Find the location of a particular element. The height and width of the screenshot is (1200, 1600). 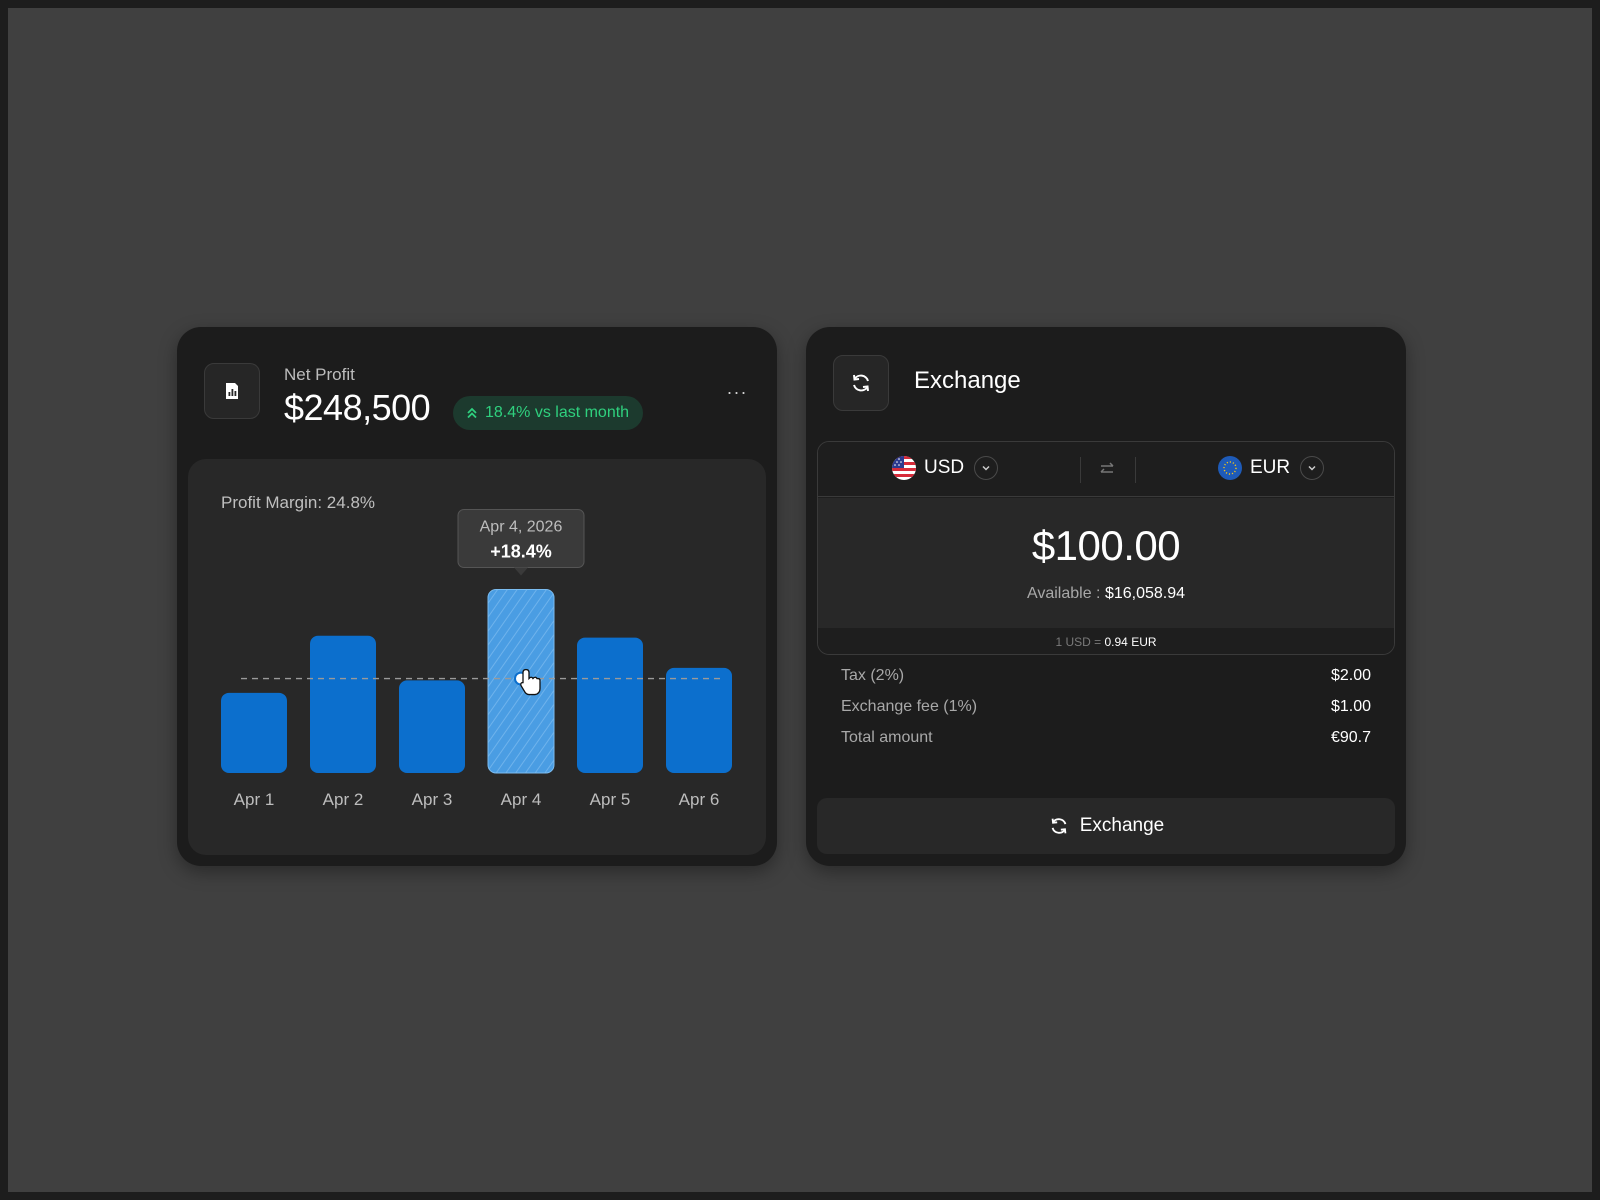

currency-selector-row: USD EUR is located at coordinates (1106, 469).